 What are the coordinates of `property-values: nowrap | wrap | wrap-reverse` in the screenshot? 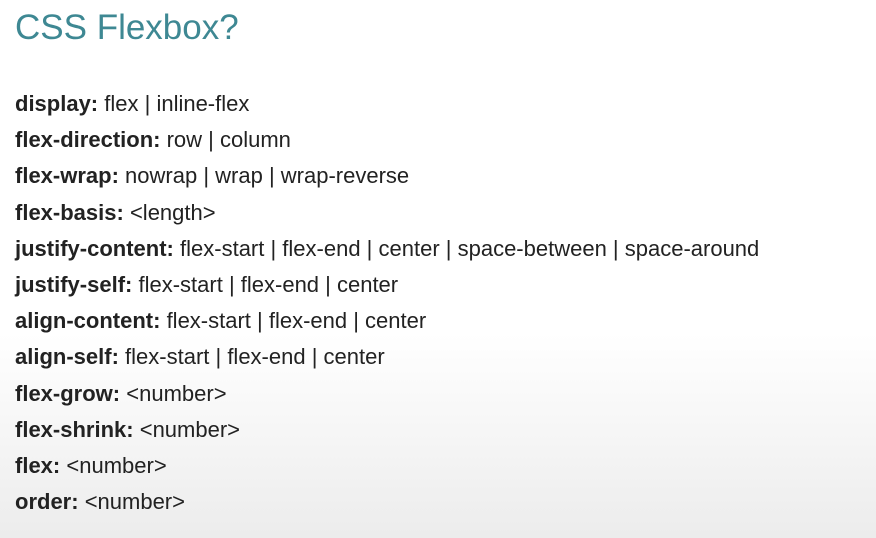 It's located at (267, 176).